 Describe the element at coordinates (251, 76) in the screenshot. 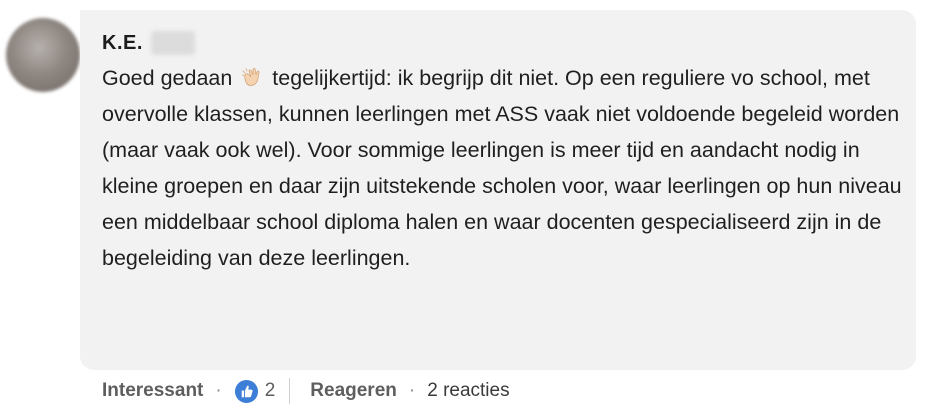

I see `clapping-hands-icon` at that location.